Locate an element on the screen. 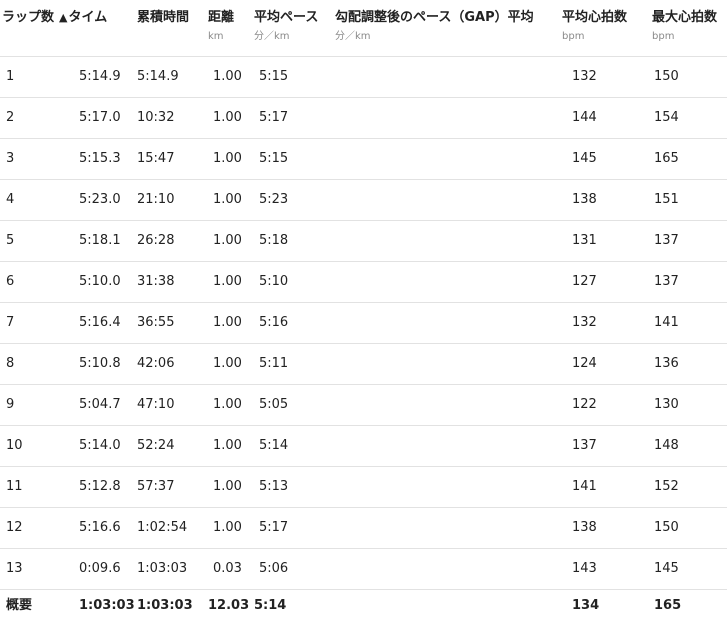 This screenshot has height=622, width=727. table-row: 3 5:15.3 15:47 1.00 5:15 145 165 is located at coordinates (363, 159).